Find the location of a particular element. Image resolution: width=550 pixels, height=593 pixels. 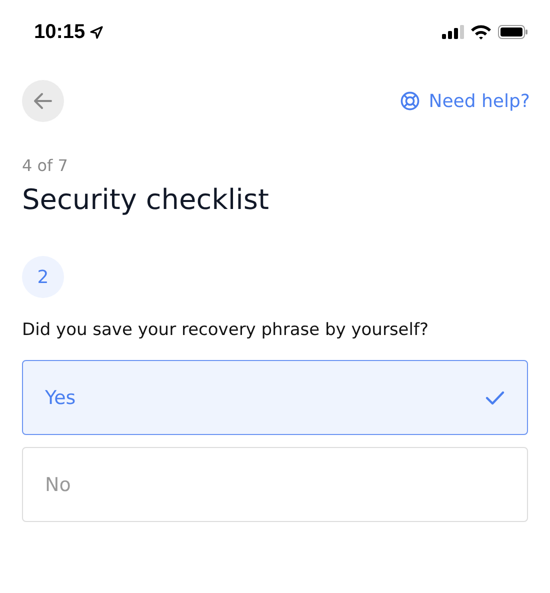

check-icon is located at coordinates (495, 398).